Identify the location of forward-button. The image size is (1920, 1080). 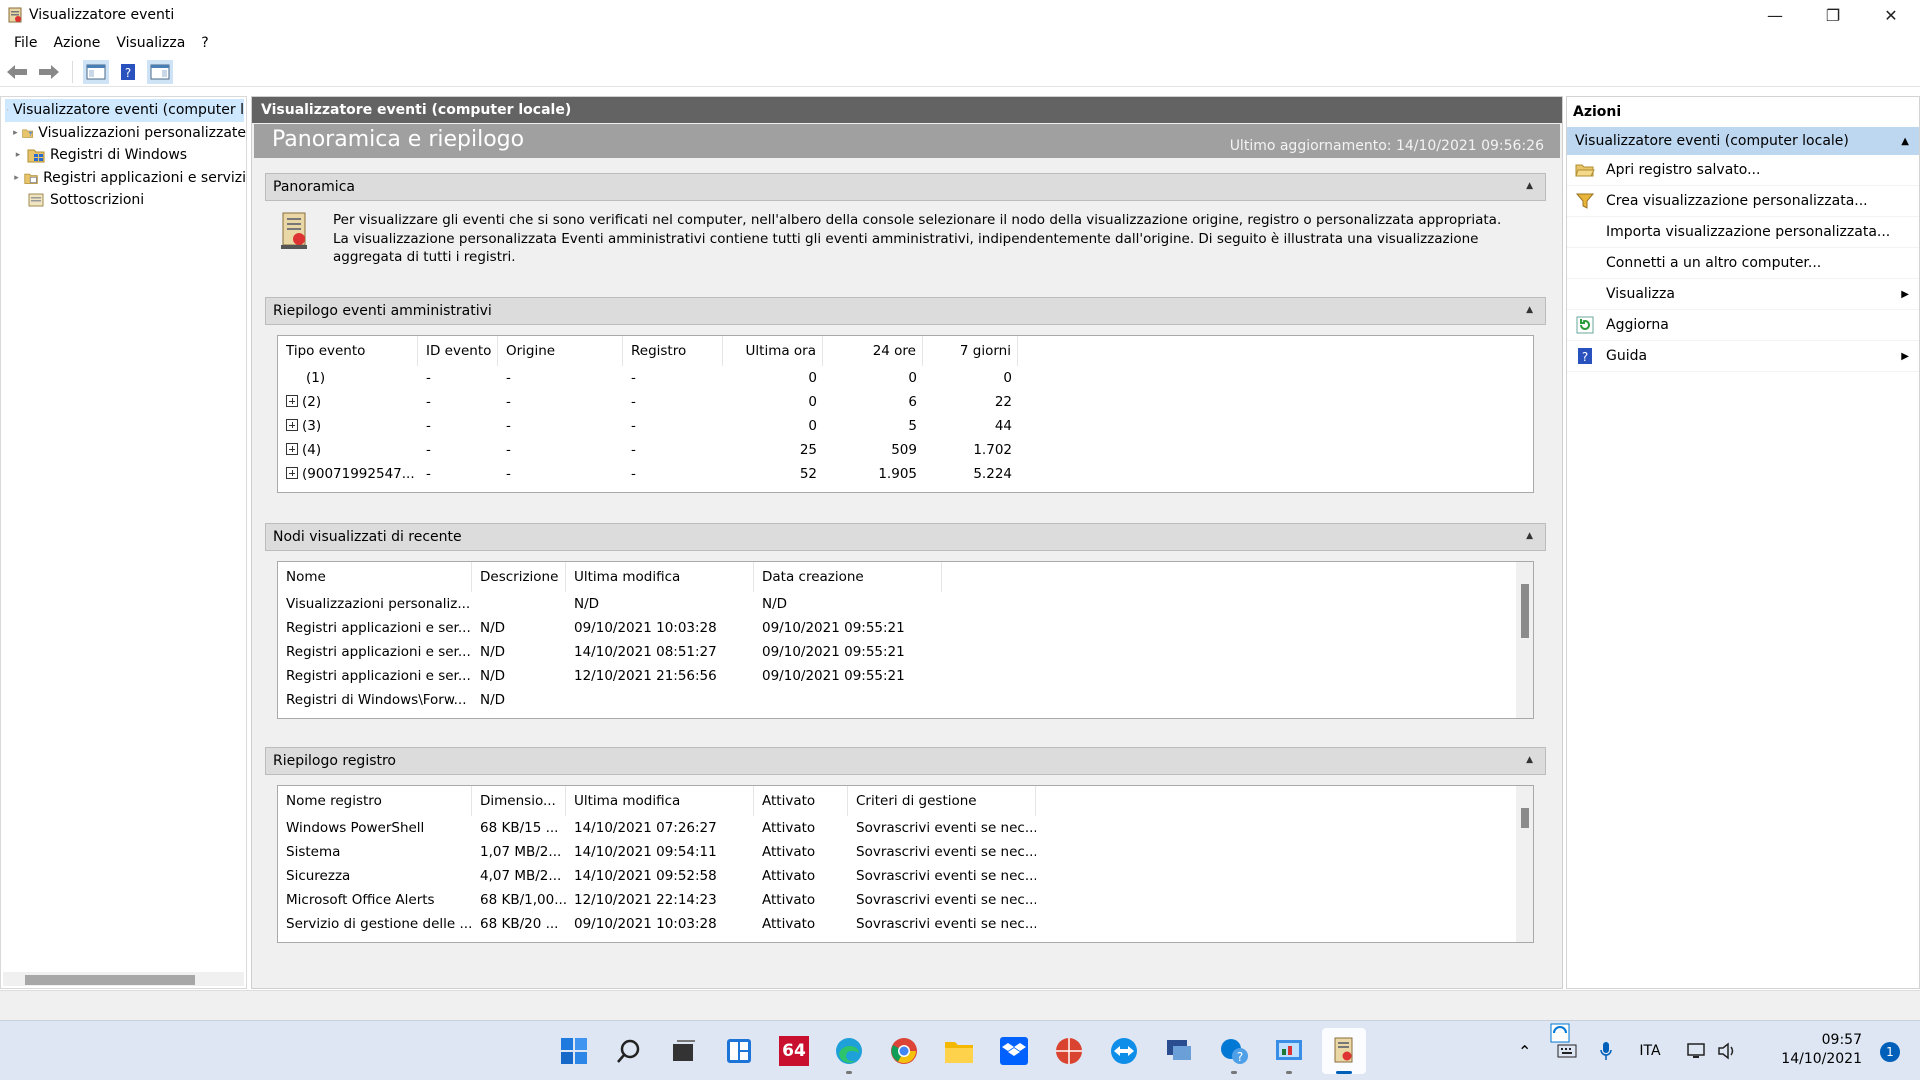
(49, 72).